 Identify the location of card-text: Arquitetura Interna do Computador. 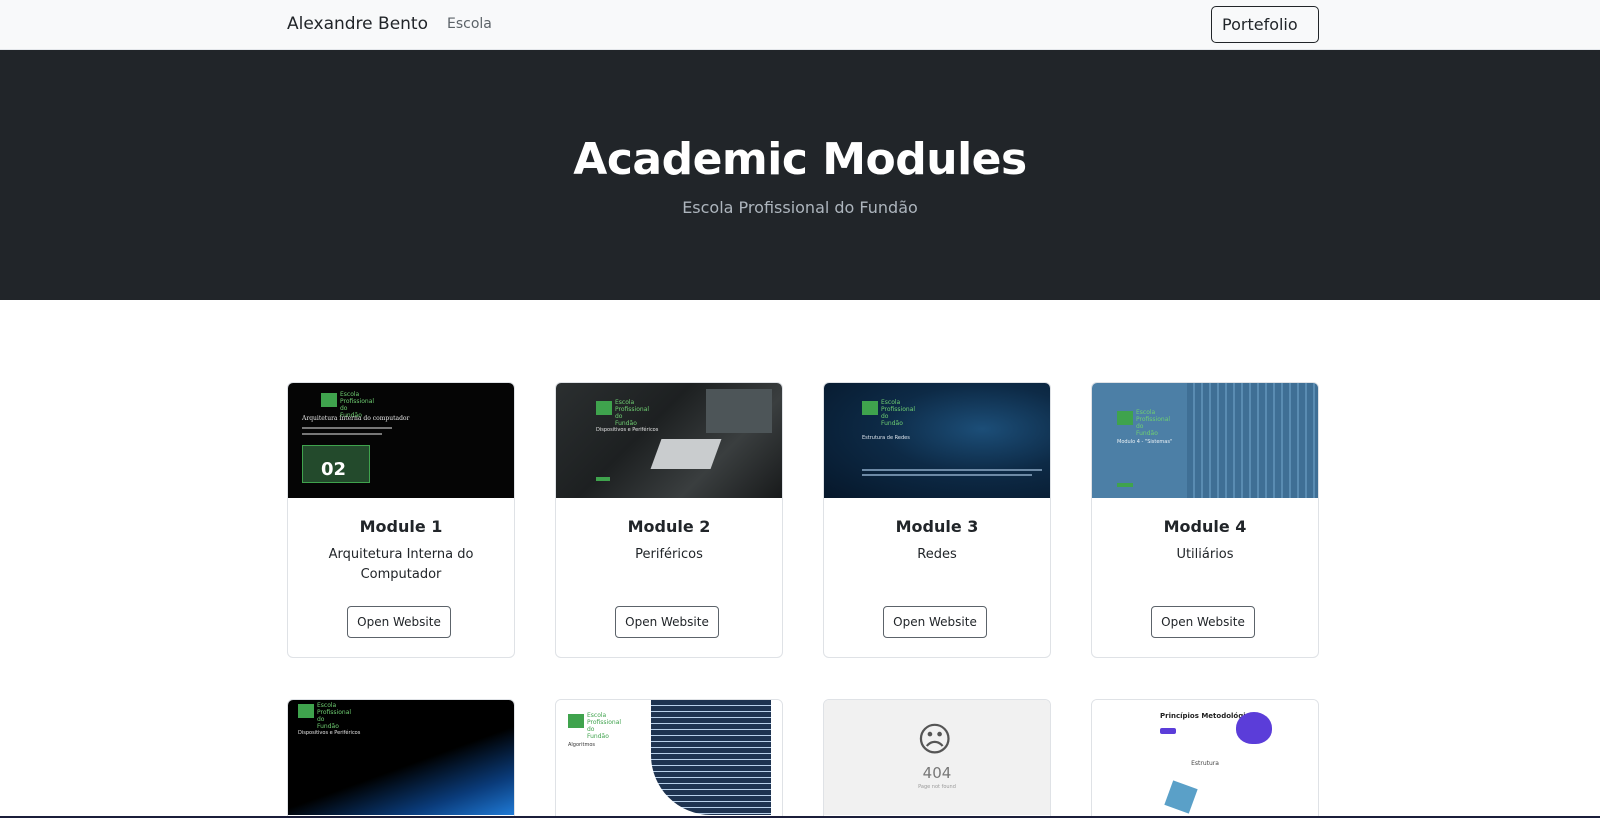
(401, 564).